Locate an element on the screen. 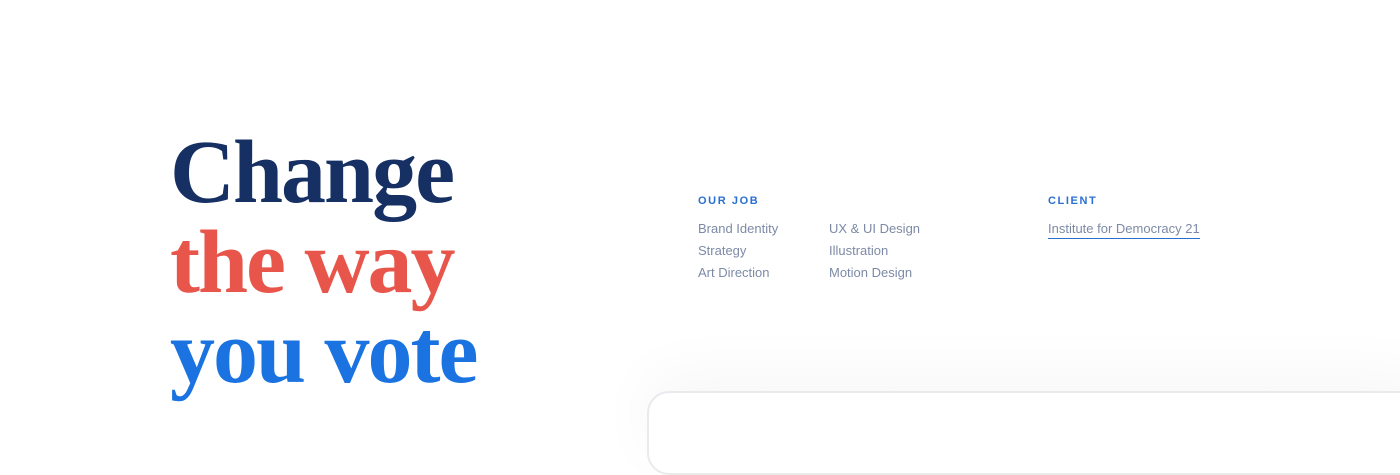 This screenshot has height=475, width=1400. our-job-column-1: Brand Identity Strategy Art Direction is located at coordinates (738, 251).